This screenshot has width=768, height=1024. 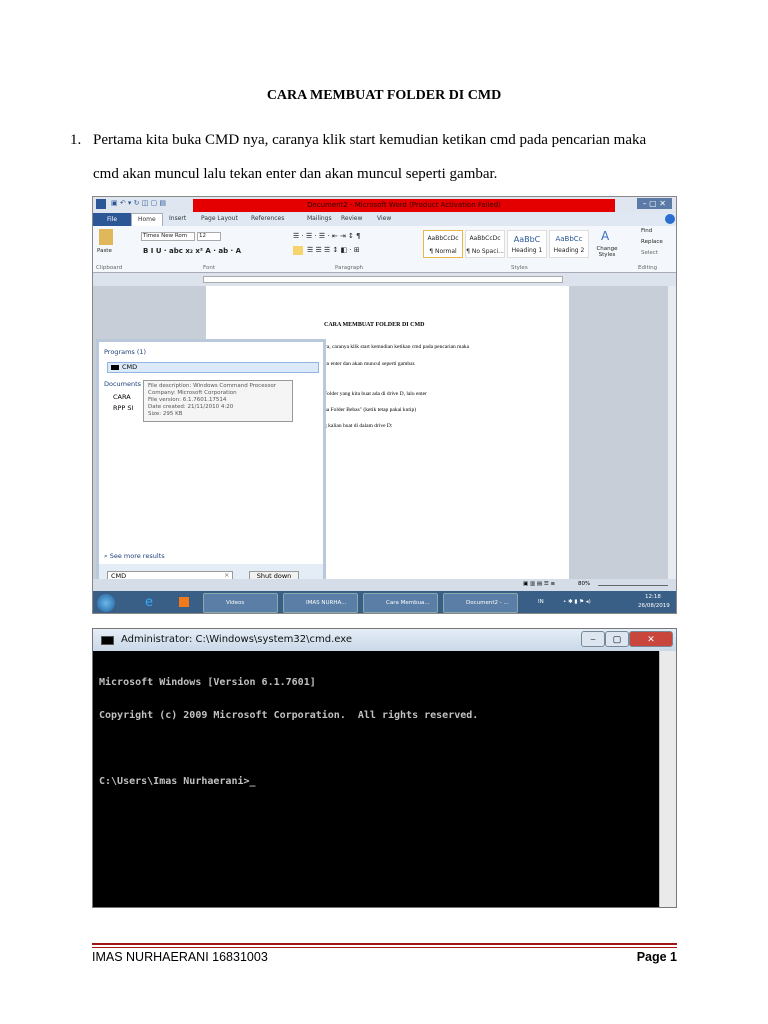 What do you see at coordinates (109, 268) in the screenshot?
I see `group-clipboard: Clipboard` at bounding box center [109, 268].